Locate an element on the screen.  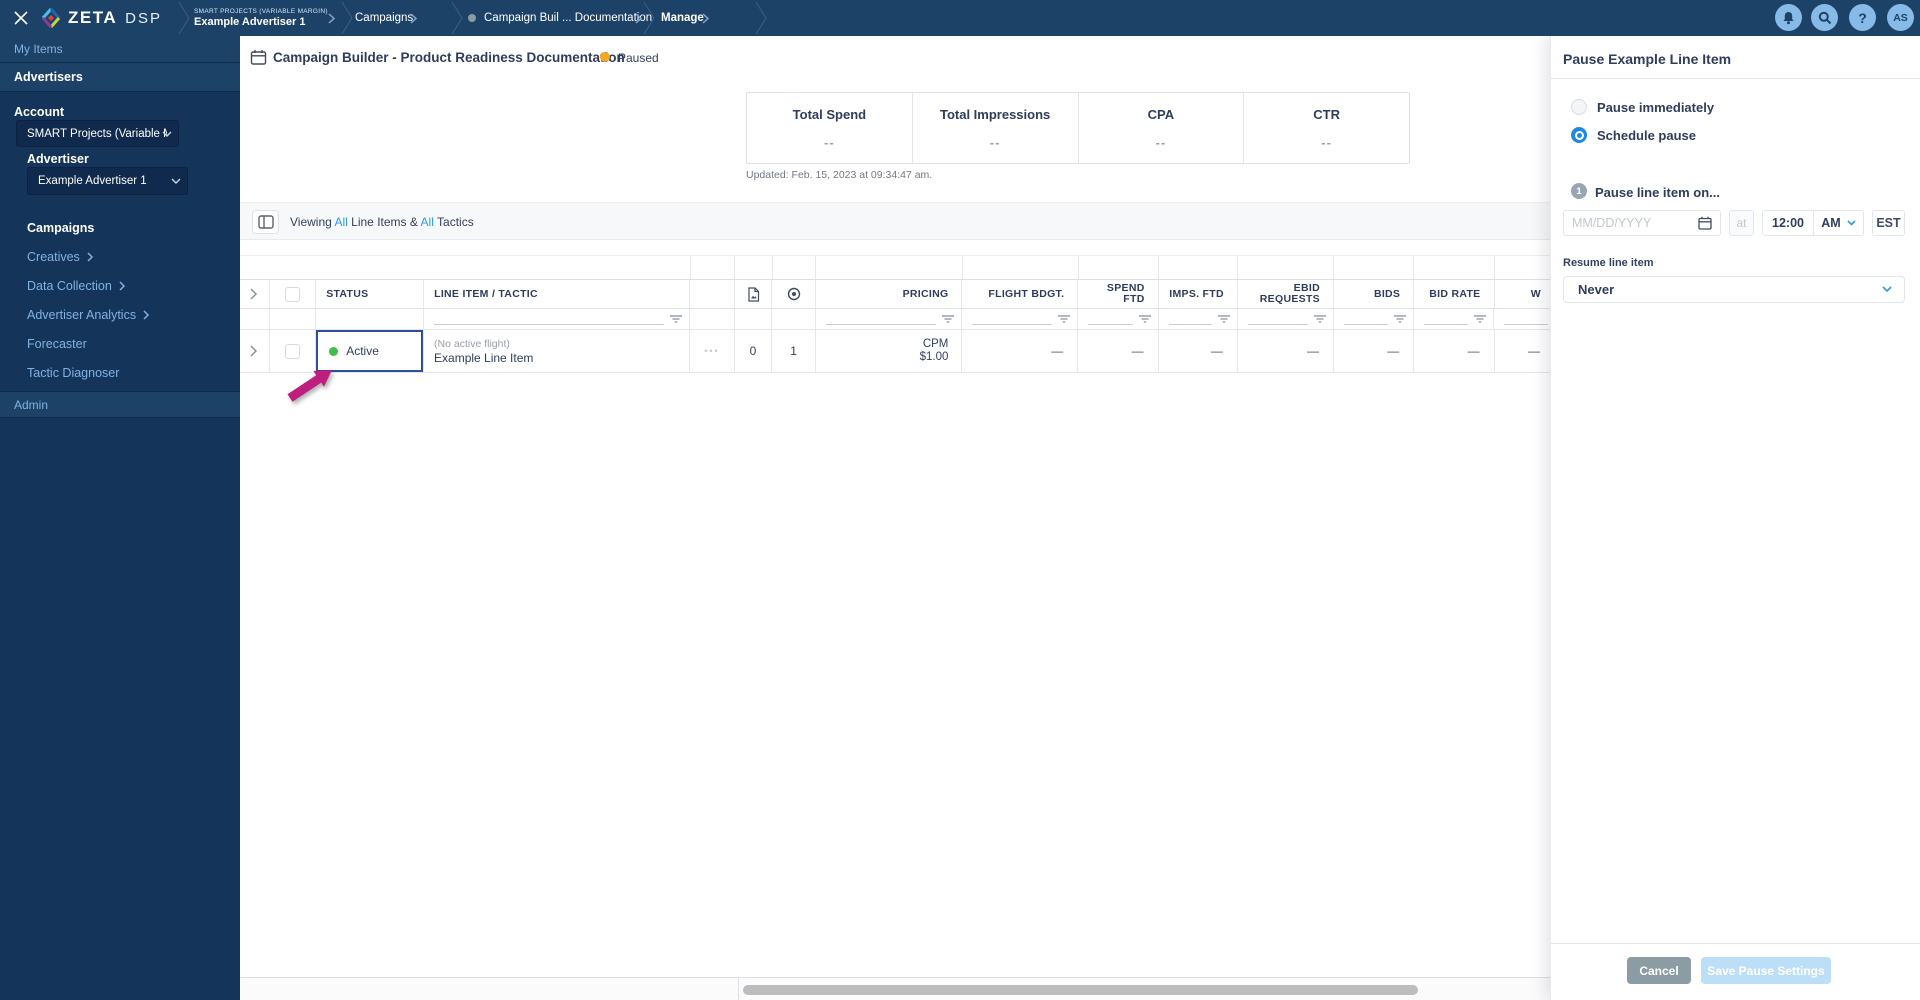
breadcrumb-campaigns: Campaigns is located at coordinates (384, 18).